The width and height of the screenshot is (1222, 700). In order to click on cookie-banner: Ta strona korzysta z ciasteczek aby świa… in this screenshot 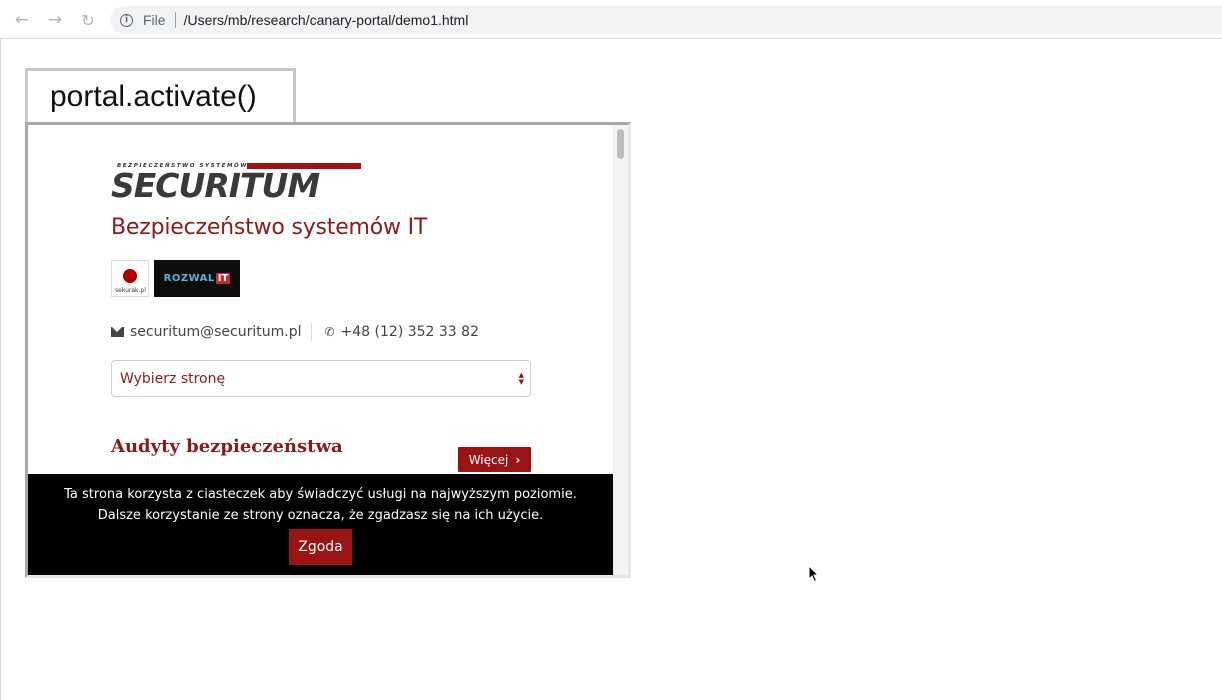, I will do `click(320, 524)`.